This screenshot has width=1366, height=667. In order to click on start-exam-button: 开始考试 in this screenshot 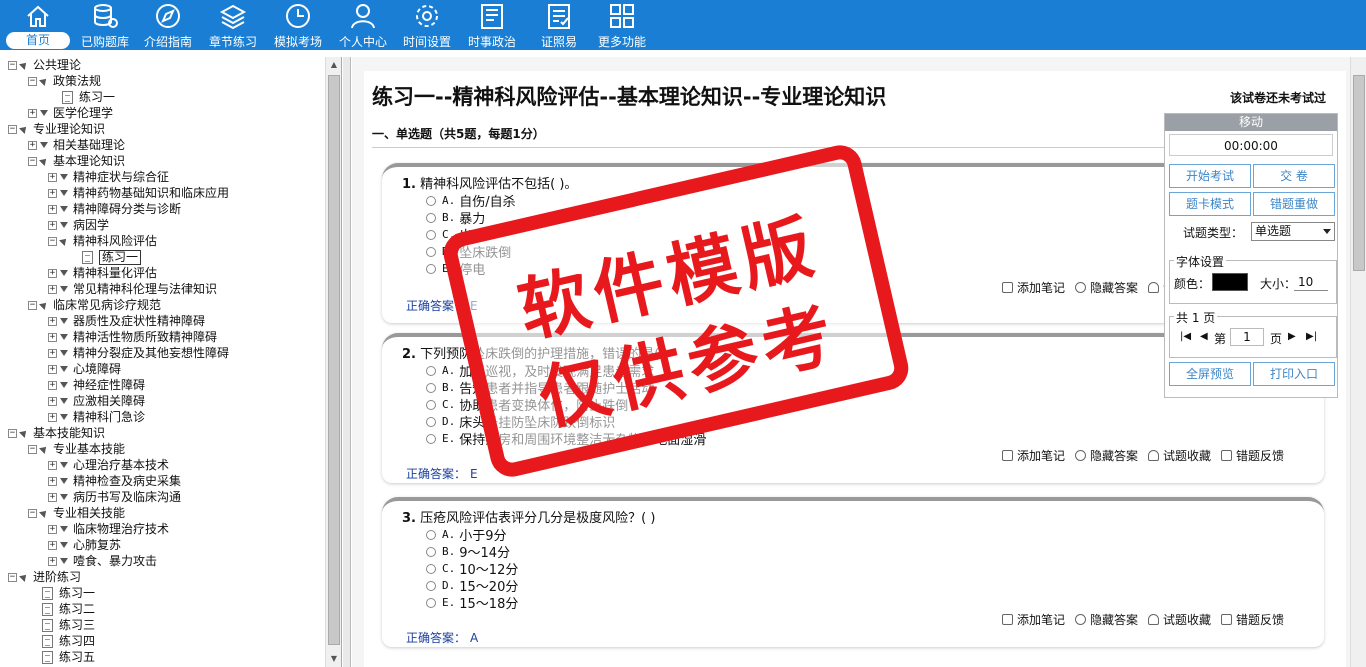, I will do `click(1210, 176)`.